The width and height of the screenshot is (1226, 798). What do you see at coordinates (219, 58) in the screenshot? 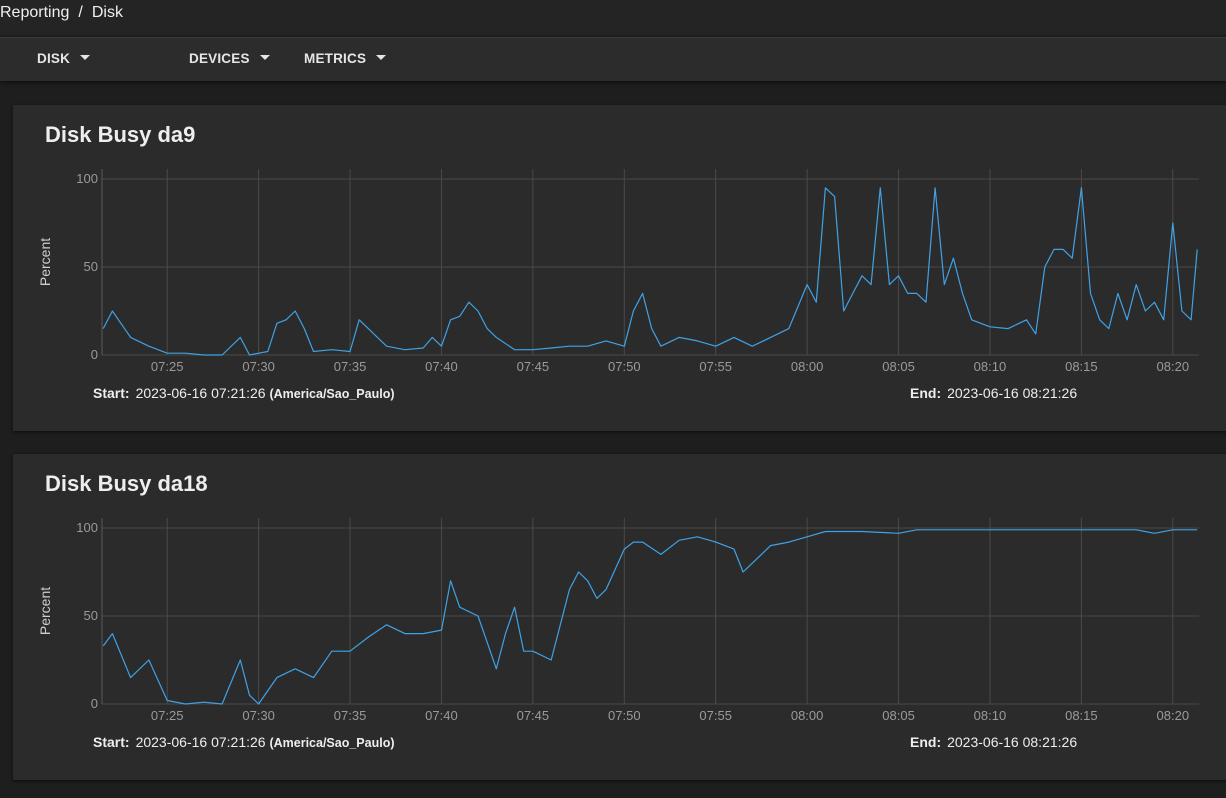
I see `devices-menu-label: DEVICES` at bounding box center [219, 58].